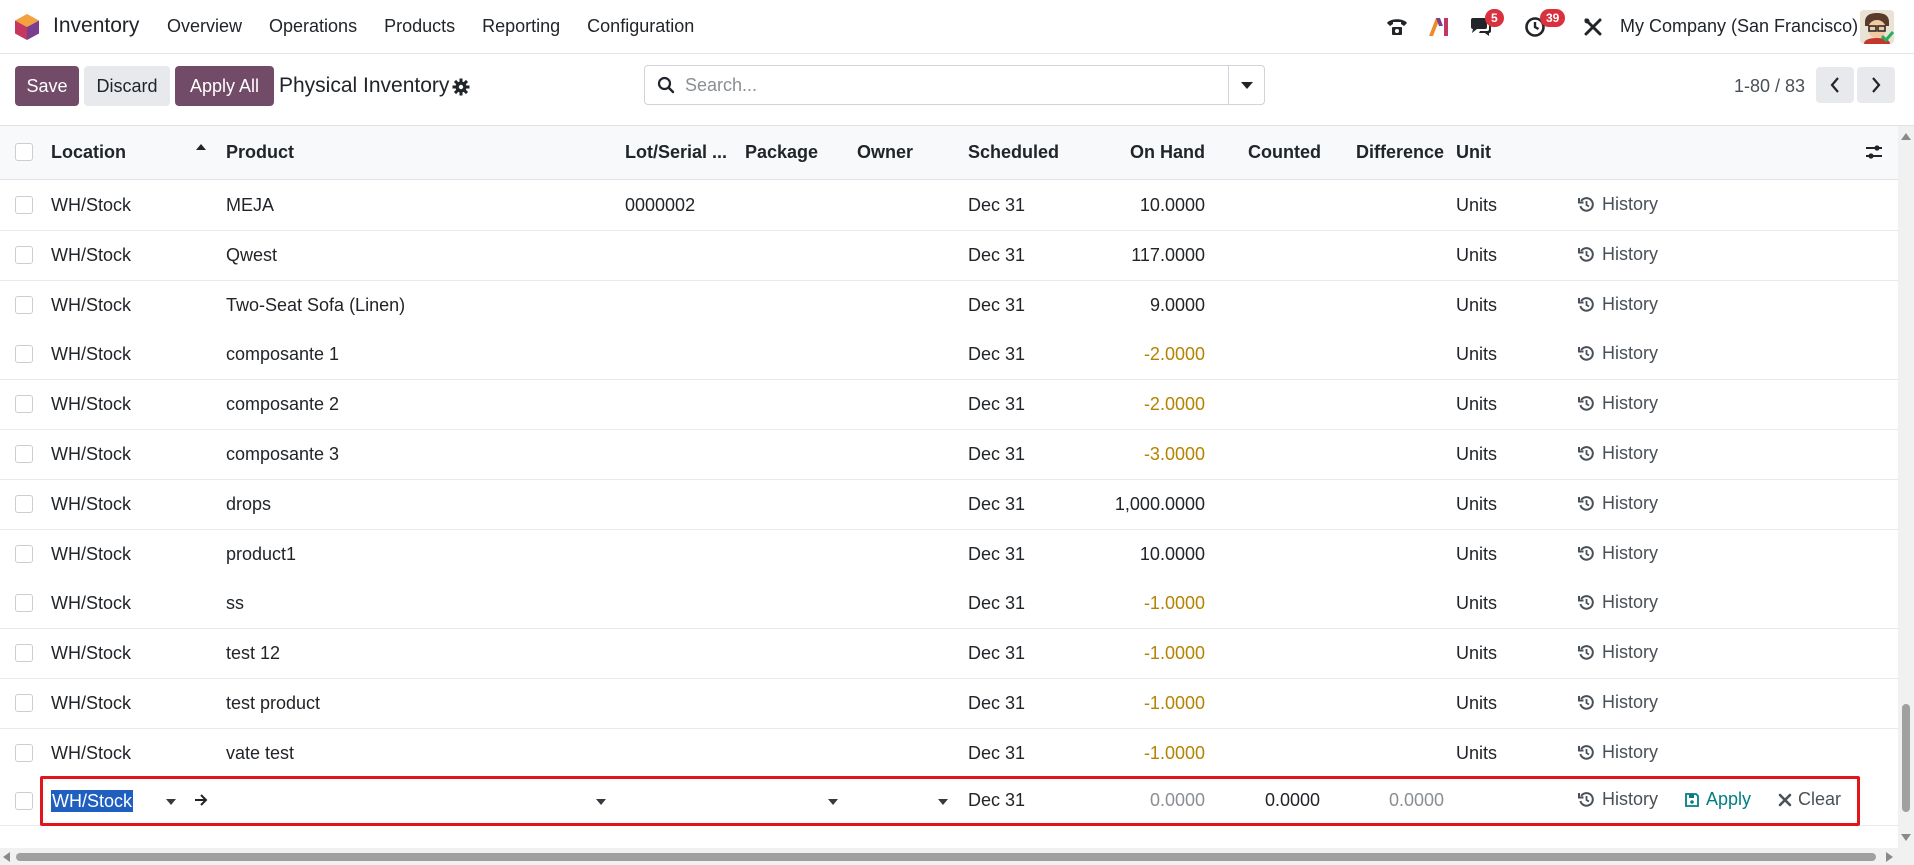 Image resolution: width=1914 pixels, height=865 pixels. Describe the element at coordinates (732, 801) in the screenshot. I see `lot-serial-select` at that location.